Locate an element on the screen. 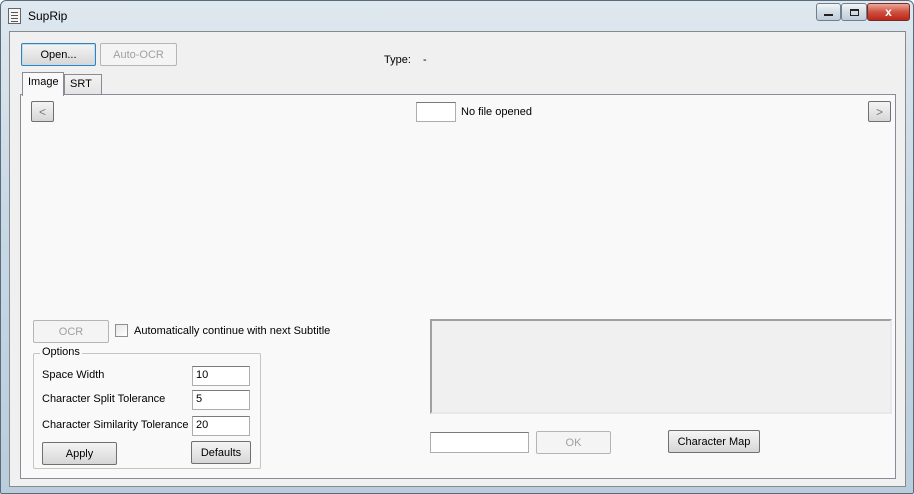  prev-button: < is located at coordinates (42, 111).